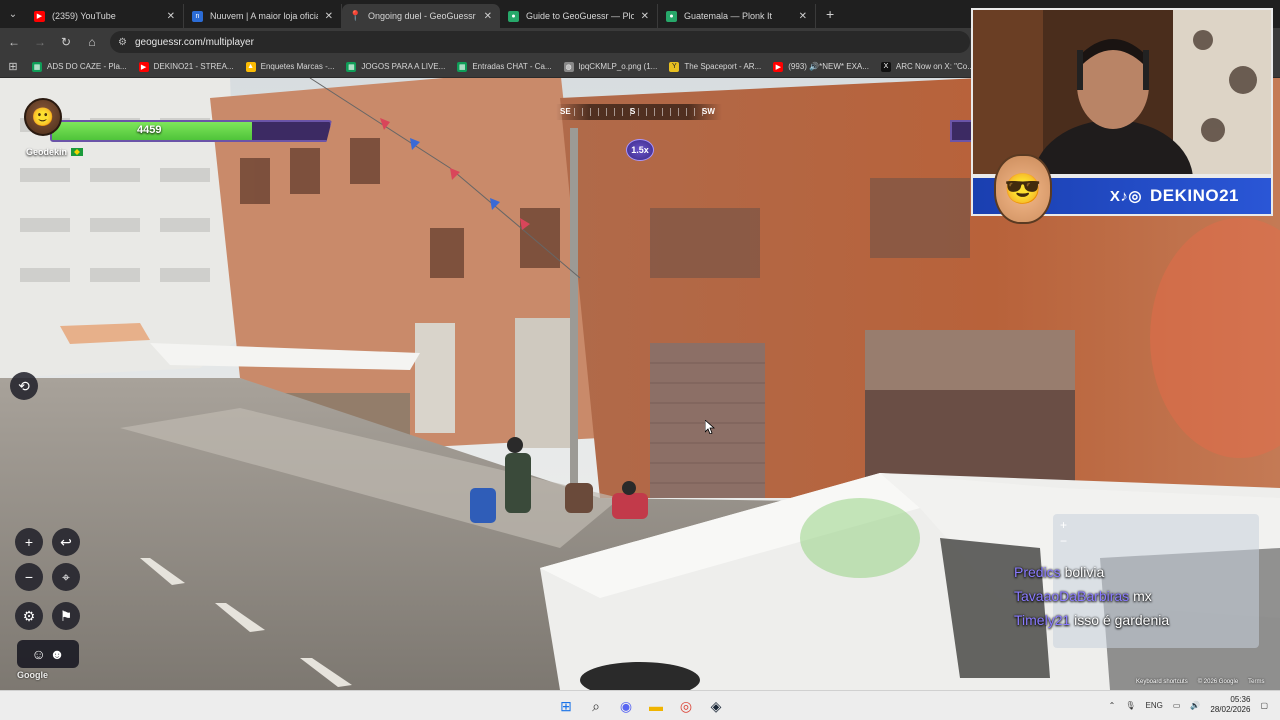 The image size is (1280, 720). Describe the element at coordinates (66, 542) in the screenshot. I see `undo-move-button: ↩` at that location.